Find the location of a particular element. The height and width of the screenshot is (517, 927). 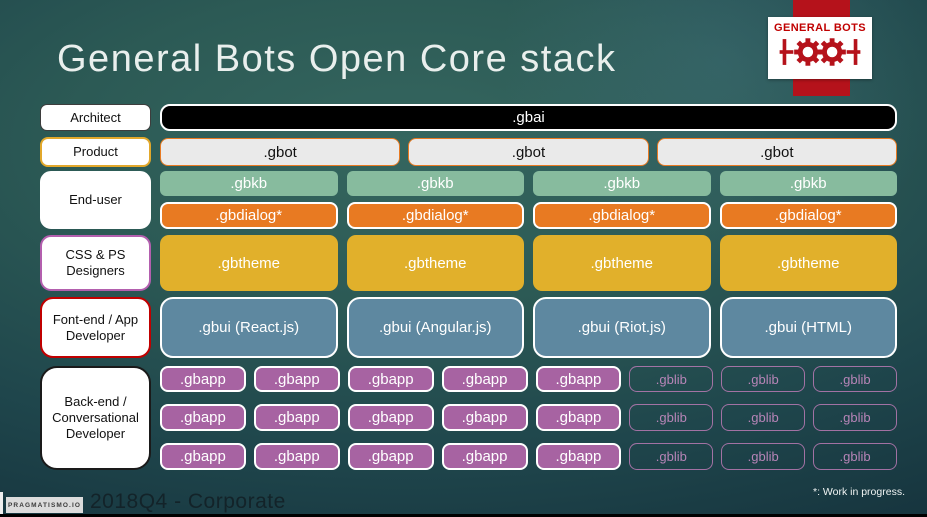

role-label-text: Product is located at coordinates (95, 152).